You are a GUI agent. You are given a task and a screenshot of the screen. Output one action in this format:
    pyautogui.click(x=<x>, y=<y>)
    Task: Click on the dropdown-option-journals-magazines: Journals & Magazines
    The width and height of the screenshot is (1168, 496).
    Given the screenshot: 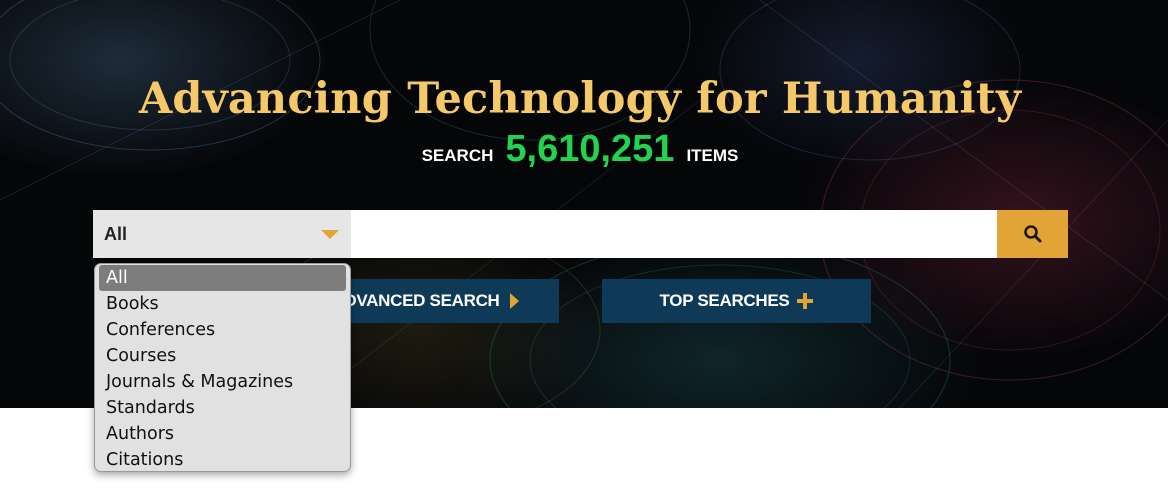 What is the action you would take?
    pyautogui.click(x=222, y=382)
    